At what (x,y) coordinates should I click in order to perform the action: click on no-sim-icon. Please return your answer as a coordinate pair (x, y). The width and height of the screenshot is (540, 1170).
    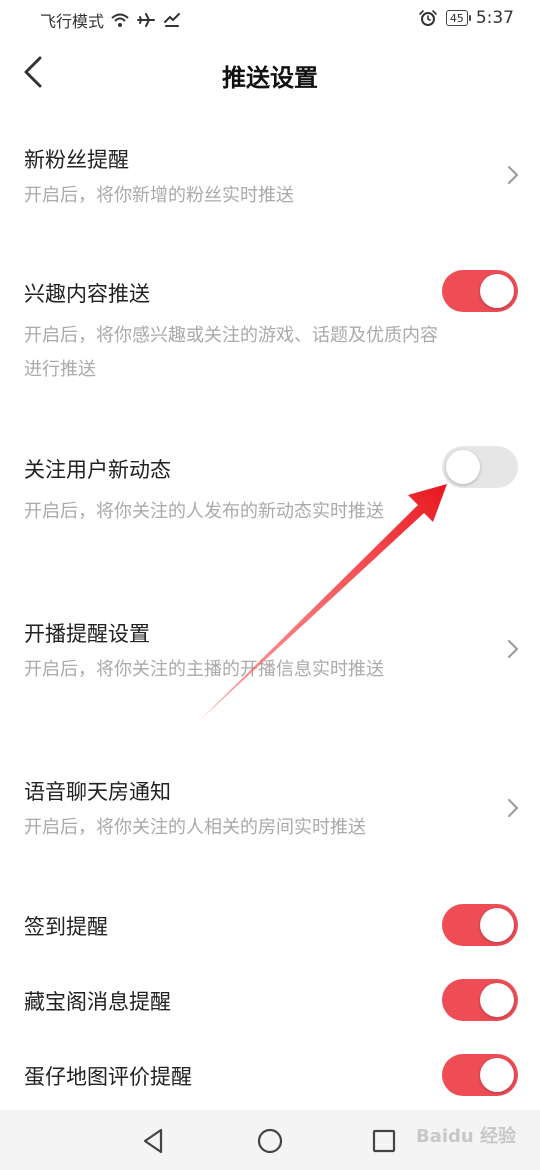
    Looking at the image, I should click on (172, 20).